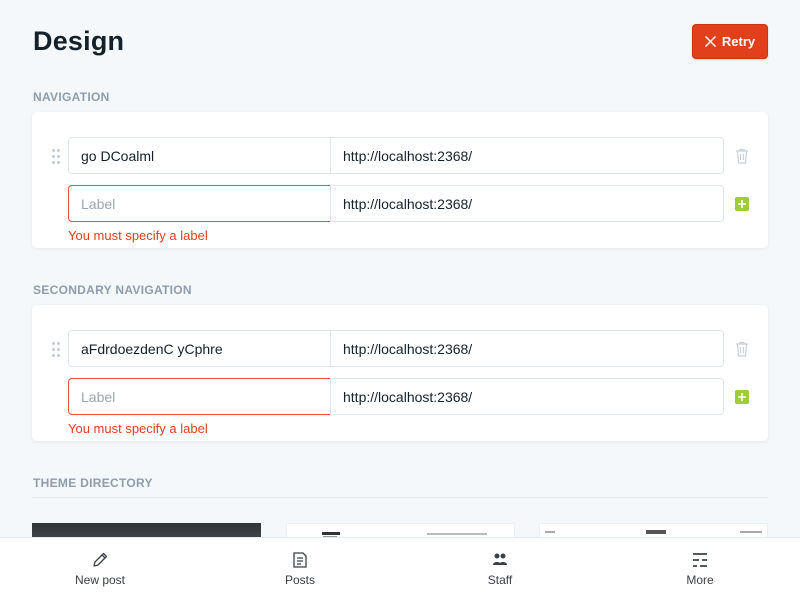  What do you see at coordinates (79, 41) in the screenshot?
I see `page-title: Design` at bounding box center [79, 41].